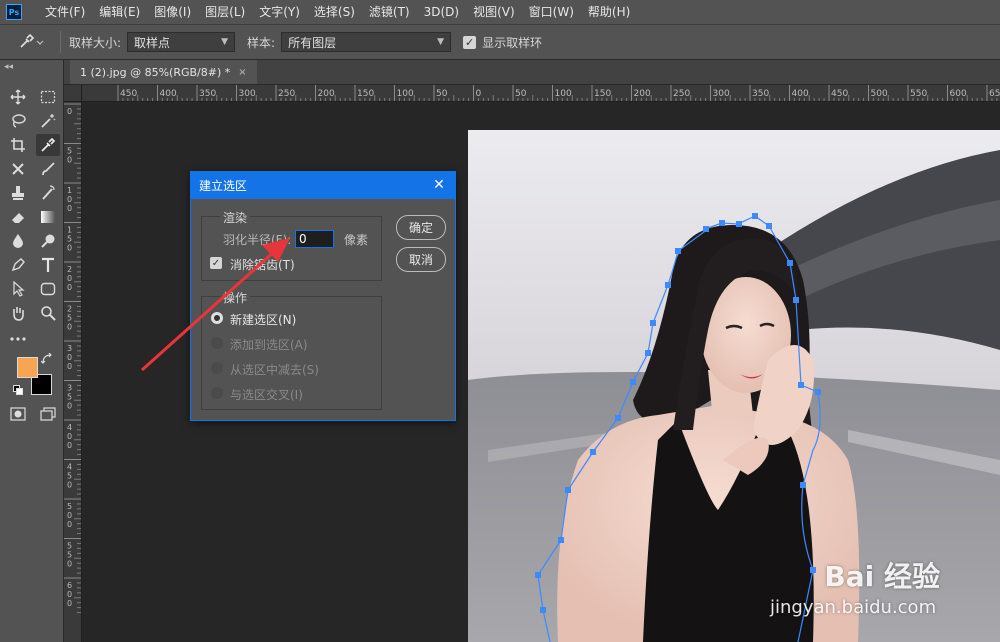 This screenshot has width=1000, height=642. I want to click on ruler-label: 4, so click(69, 467).